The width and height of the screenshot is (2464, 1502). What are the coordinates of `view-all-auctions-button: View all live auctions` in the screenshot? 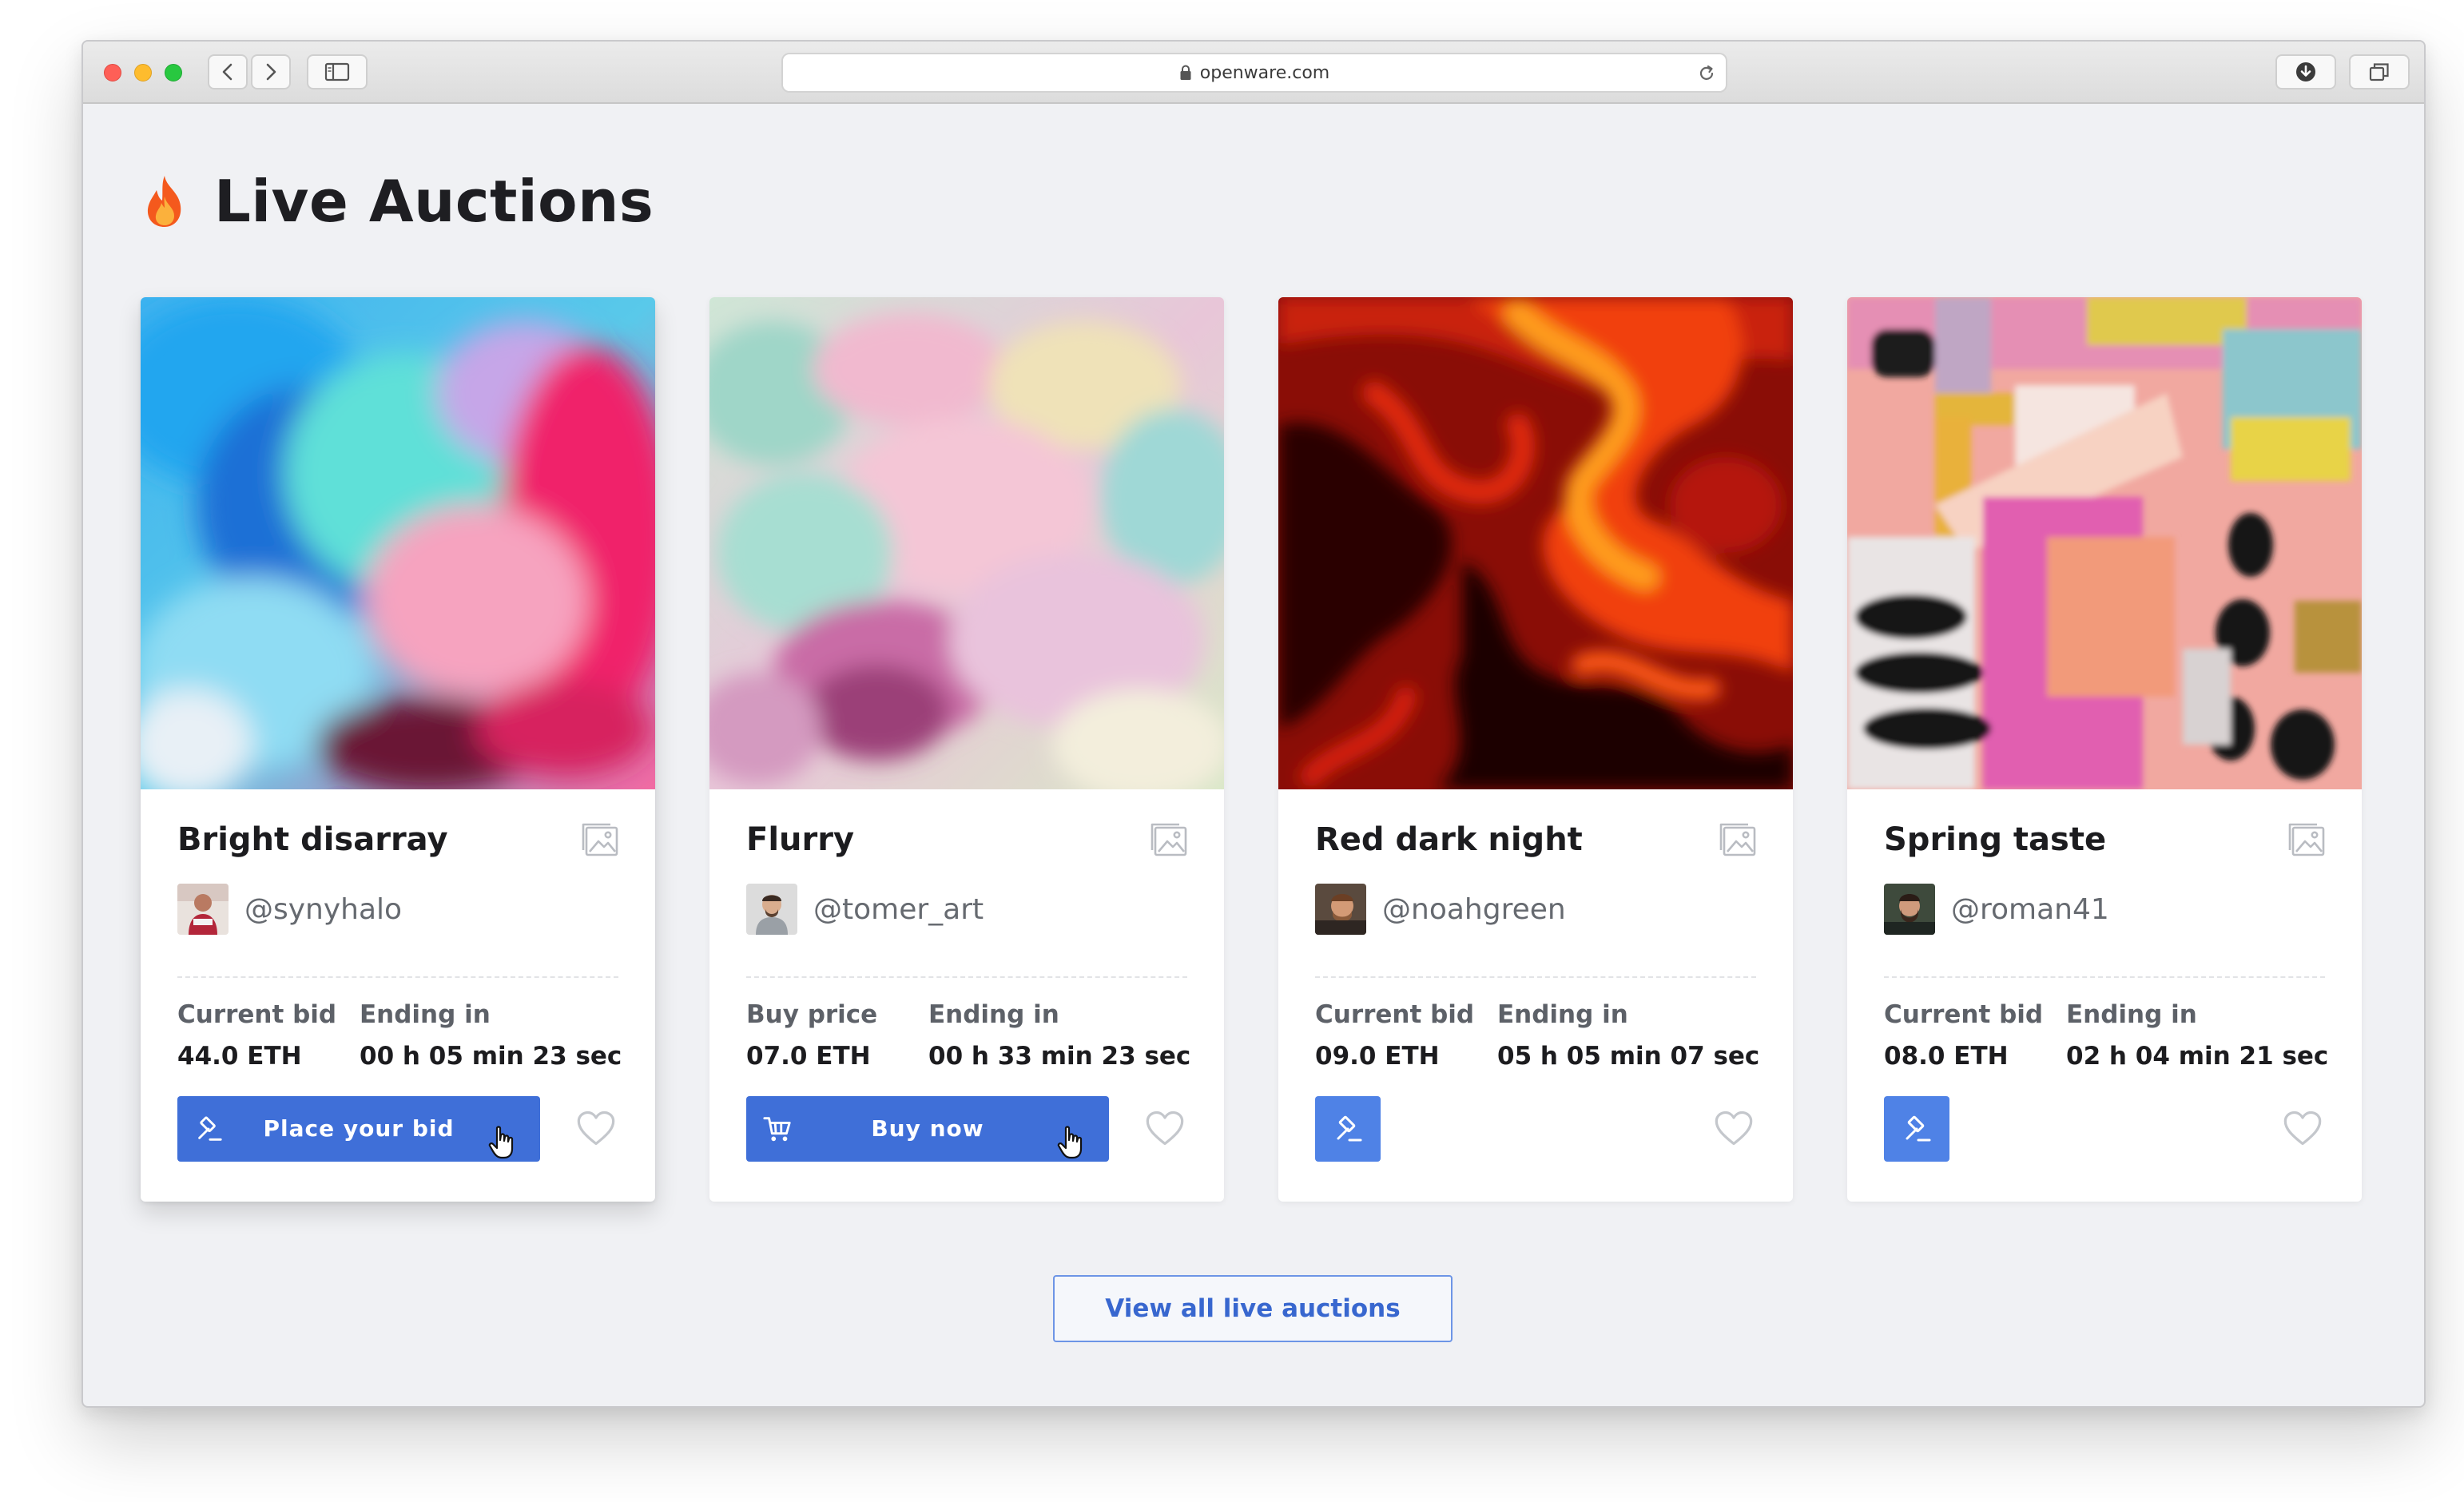 It's located at (1253, 1308).